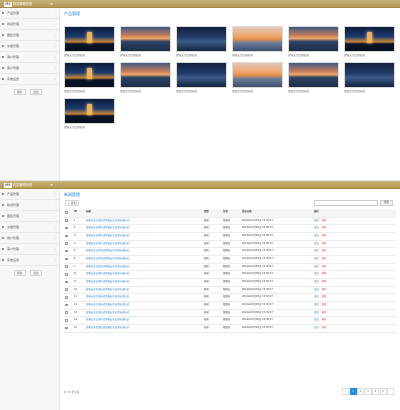  I want to click on select-all-checkbox, so click(68, 213).